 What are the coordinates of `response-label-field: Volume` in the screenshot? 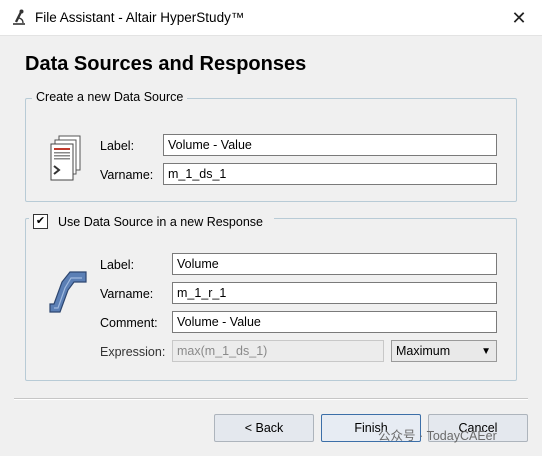 It's located at (334, 264).